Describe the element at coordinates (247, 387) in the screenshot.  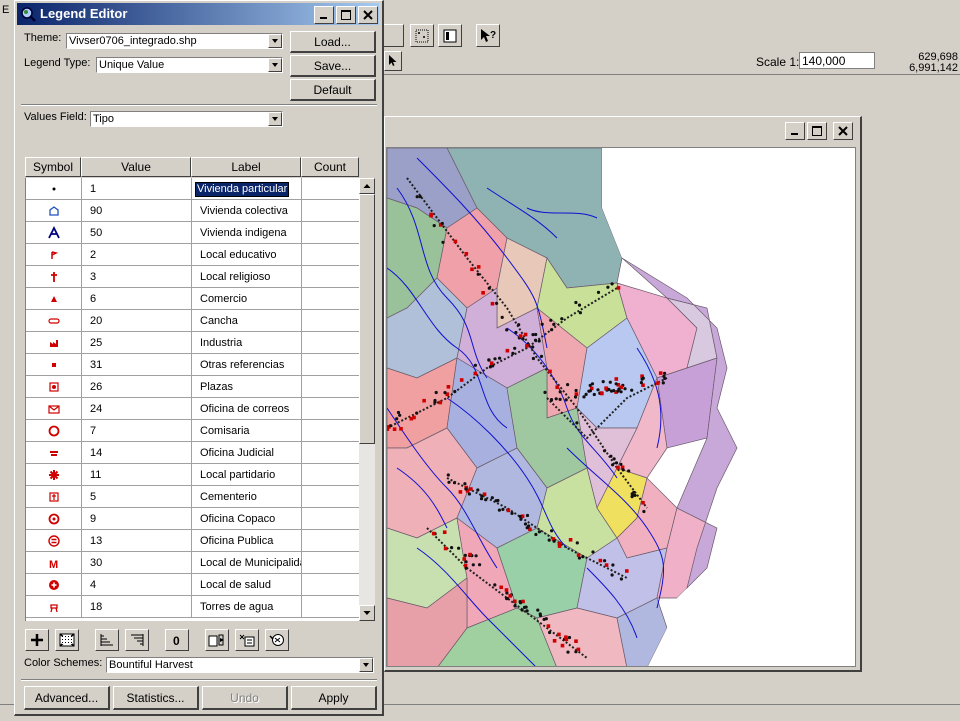
I see `row-label: Plazas` at that location.